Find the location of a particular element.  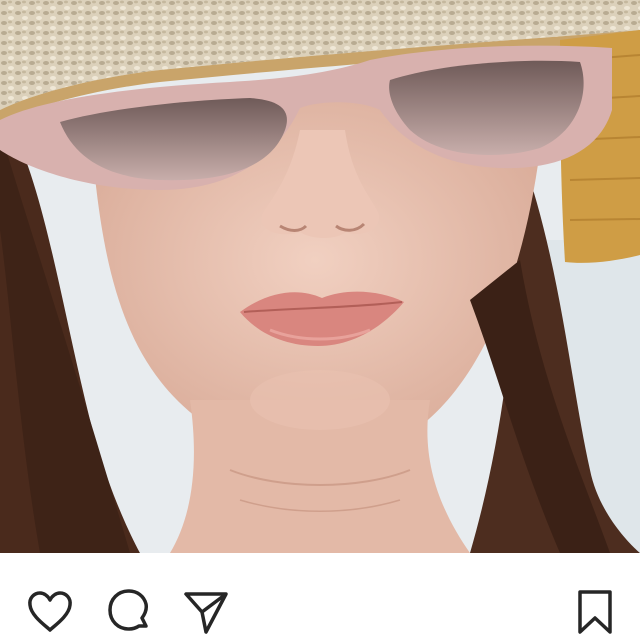

comment-button is located at coordinates (129, 612).